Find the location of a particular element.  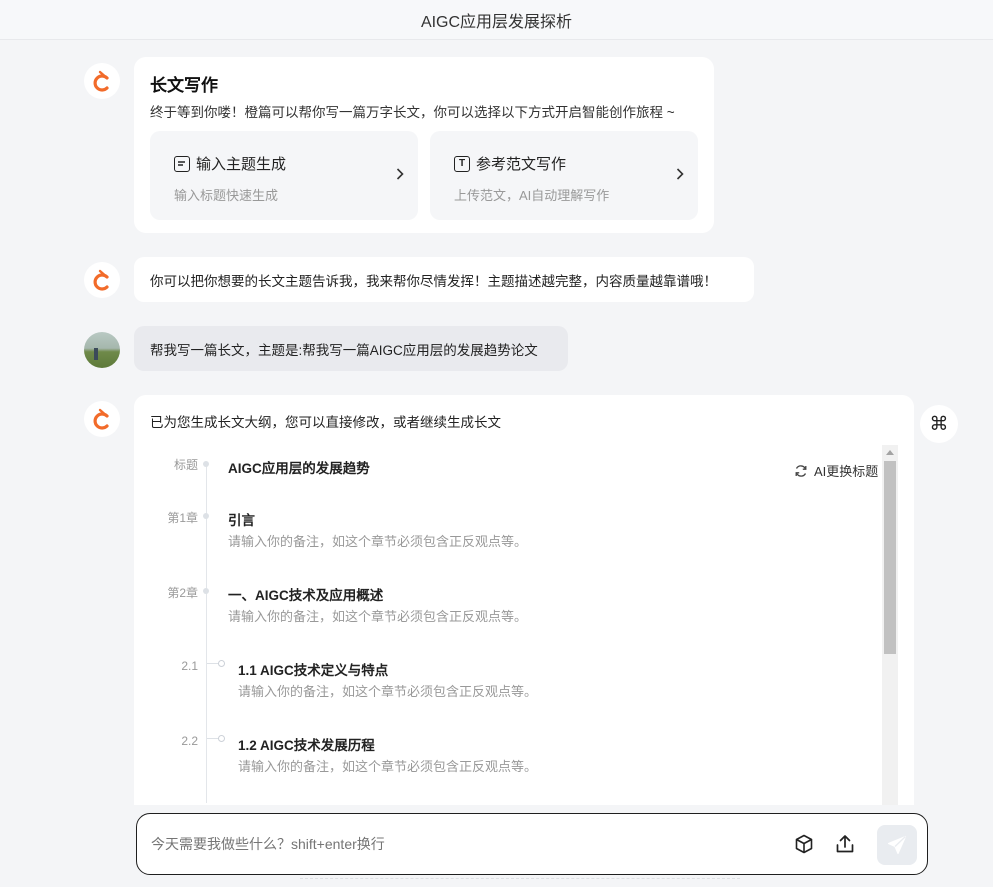

top-bar: AIGC应用层发展探析 is located at coordinates (496, 20).